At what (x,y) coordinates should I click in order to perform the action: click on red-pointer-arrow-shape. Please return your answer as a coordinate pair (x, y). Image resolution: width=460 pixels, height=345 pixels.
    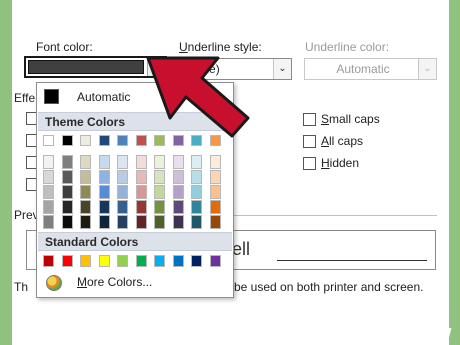
    Looking at the image, I should click on (198, 97).